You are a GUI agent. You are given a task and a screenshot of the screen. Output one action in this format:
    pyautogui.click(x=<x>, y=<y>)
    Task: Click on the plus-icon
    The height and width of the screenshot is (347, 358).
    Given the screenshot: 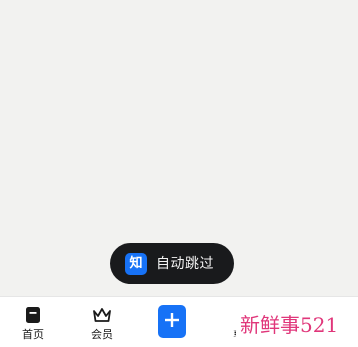 What is the action you would take?
    pyautogui.click(x=172, y=321)
    